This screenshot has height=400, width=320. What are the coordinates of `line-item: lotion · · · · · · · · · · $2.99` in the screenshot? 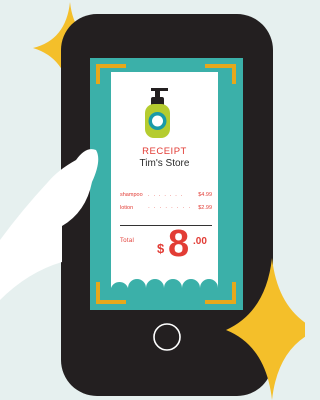 It's located at (166, 209).